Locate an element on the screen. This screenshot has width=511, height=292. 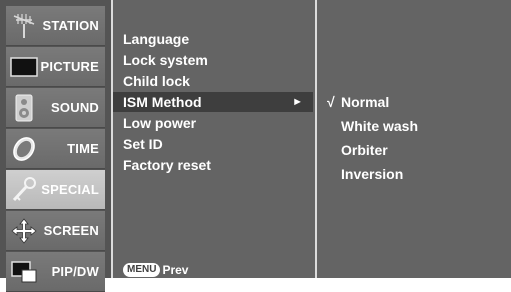
option-white-wash: White wash is located at coordinates (379, 126).